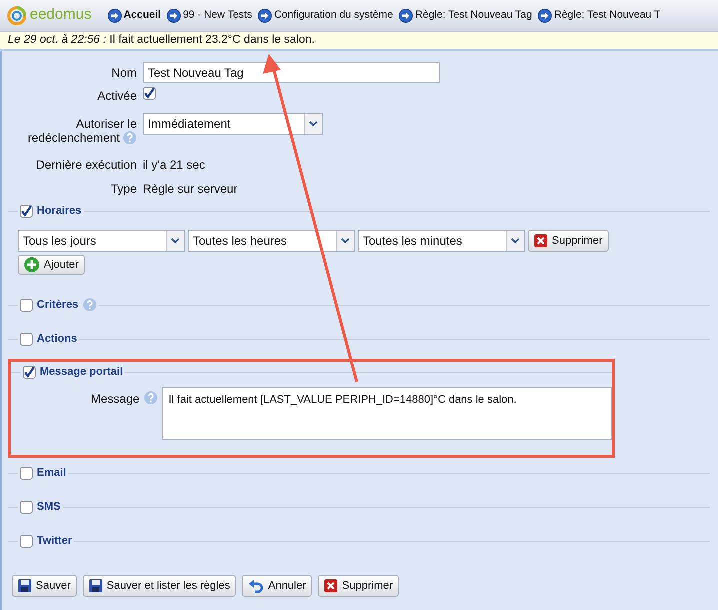  Describe the element at coordinates (291, 72) in the screenshot. I see `name-field: Test Nouveau Tag` at that location.